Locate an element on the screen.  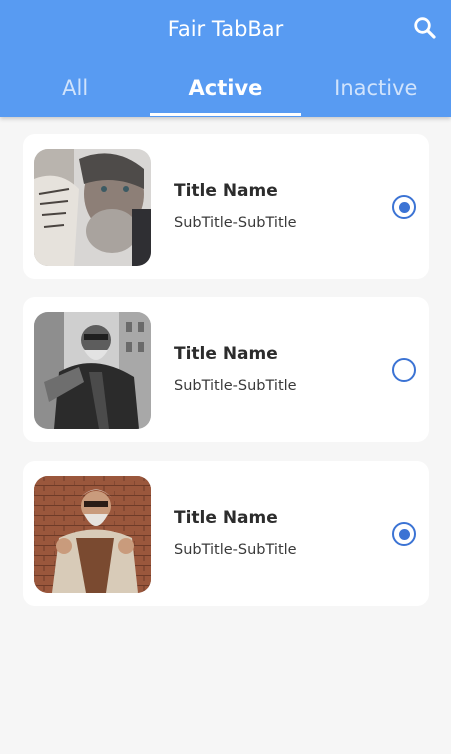
tab-indicator is located at coordinates (225, 114).